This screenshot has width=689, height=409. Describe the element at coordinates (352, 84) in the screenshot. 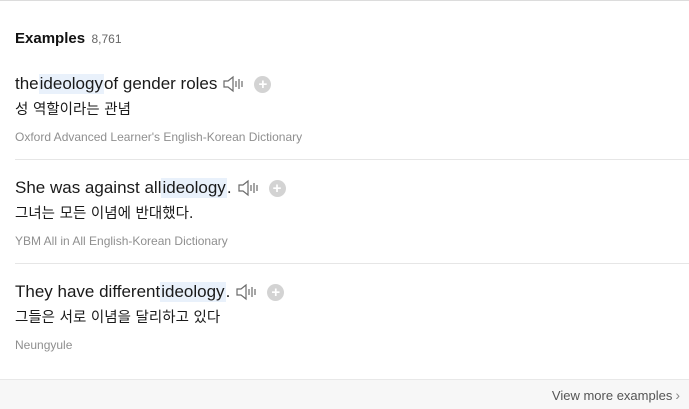

I see `example-english: the ideology of gender roles +` at that location.